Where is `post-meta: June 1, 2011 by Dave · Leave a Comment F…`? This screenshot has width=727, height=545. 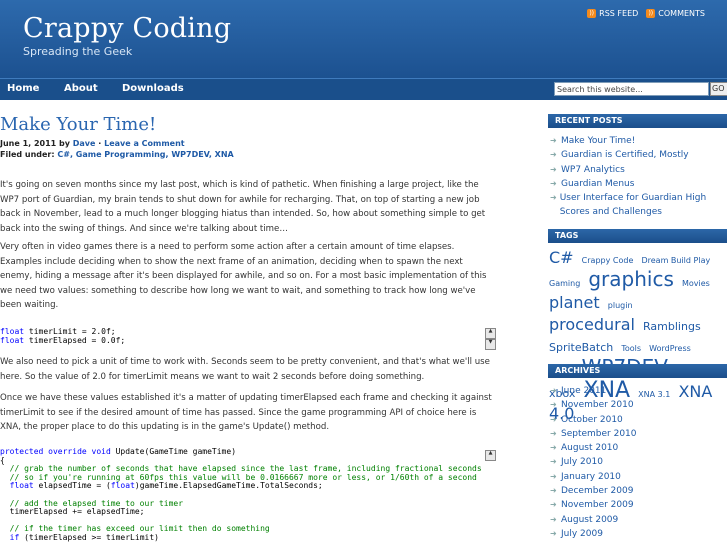
post-meta: June 1, 2011 by Dave · Leave a Comment F… is located at coordinates (117, 149).